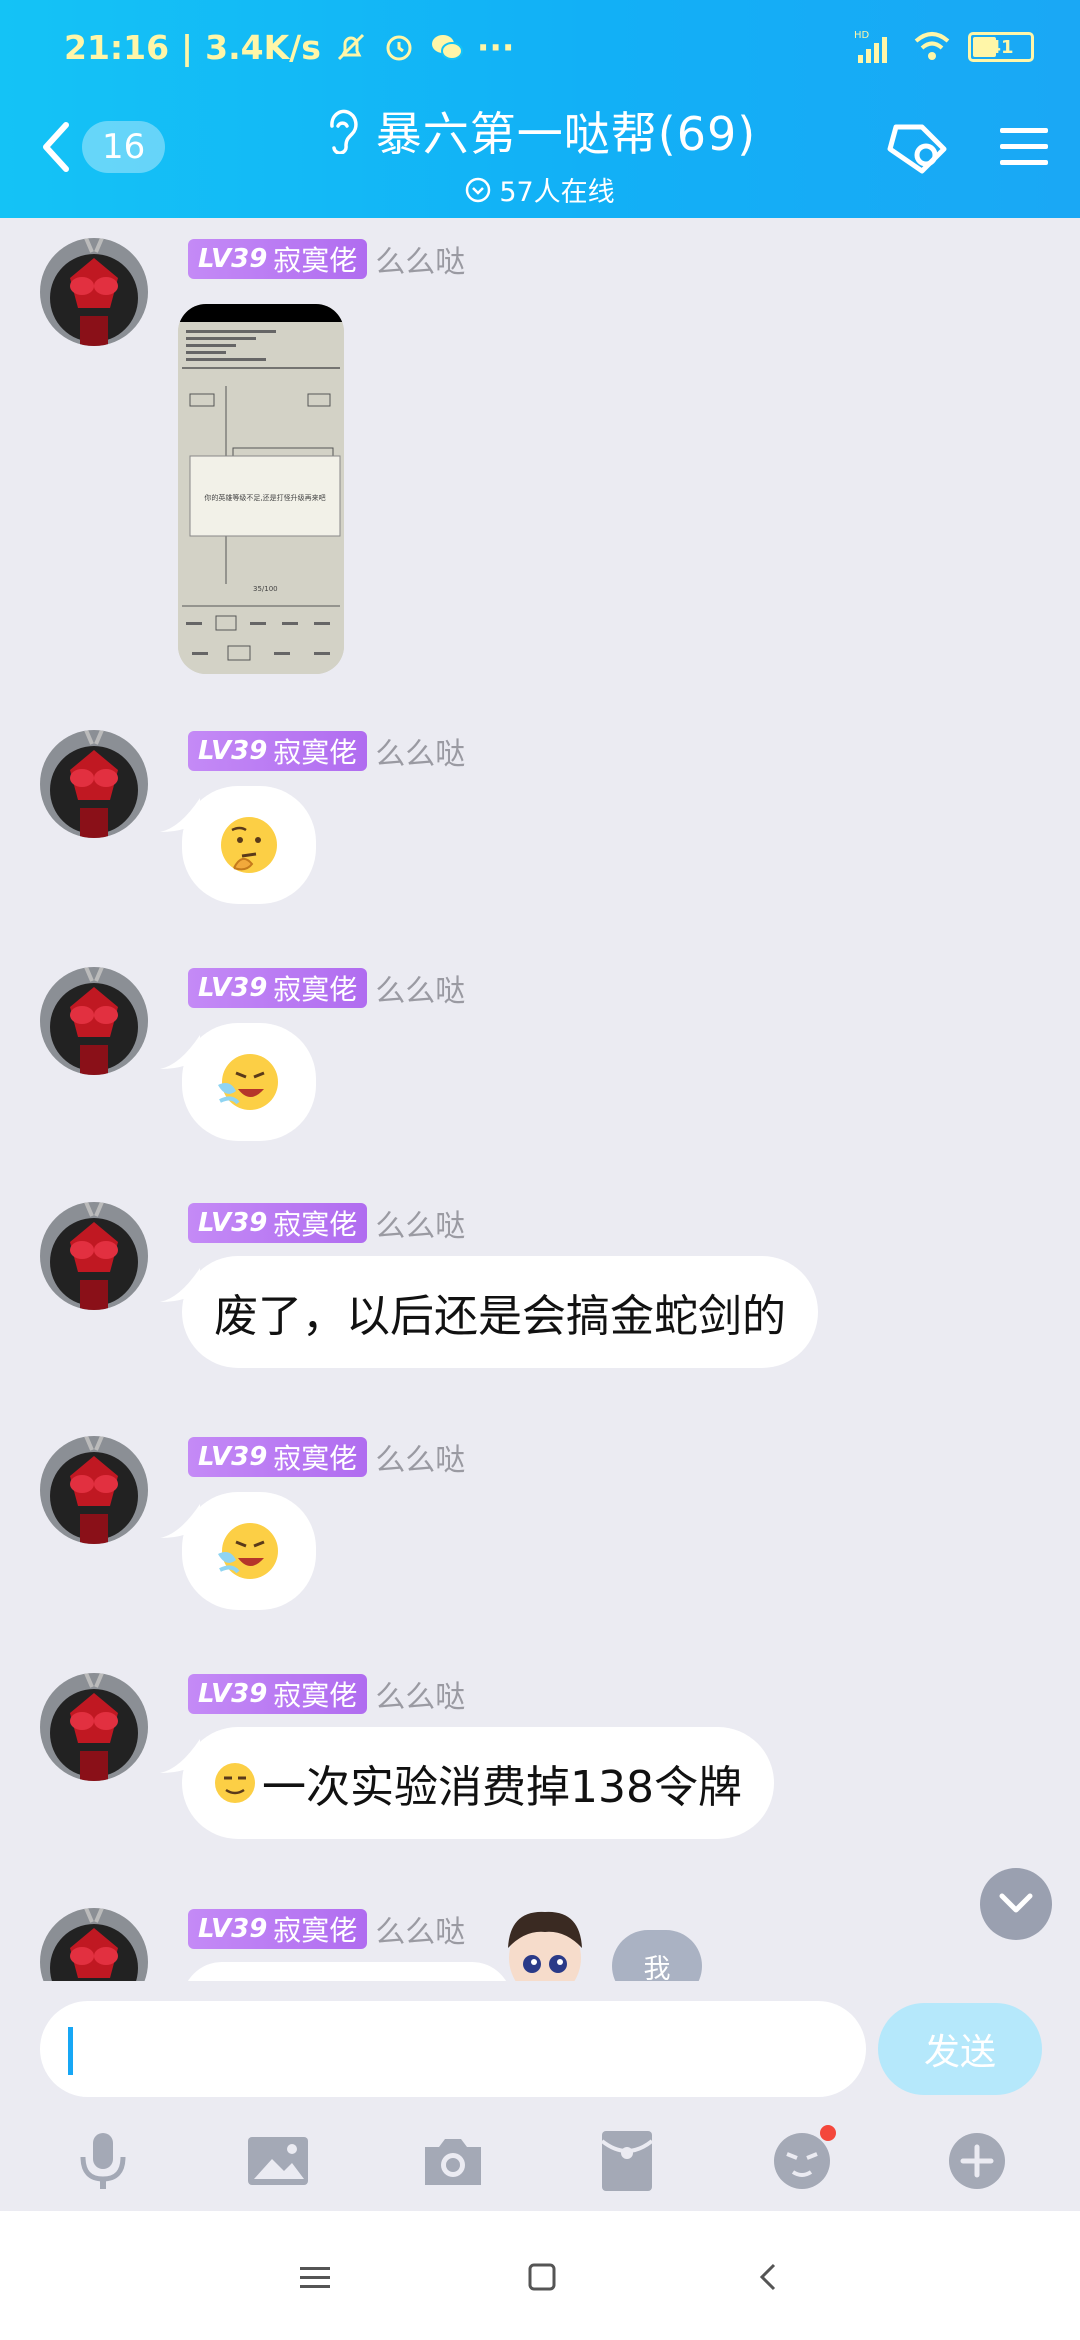 This screenshot has width=1080, height=2340. Describe the element at coordinates (124, 147) in the screenshot. I see `unread-count-badge: 16` at that location.